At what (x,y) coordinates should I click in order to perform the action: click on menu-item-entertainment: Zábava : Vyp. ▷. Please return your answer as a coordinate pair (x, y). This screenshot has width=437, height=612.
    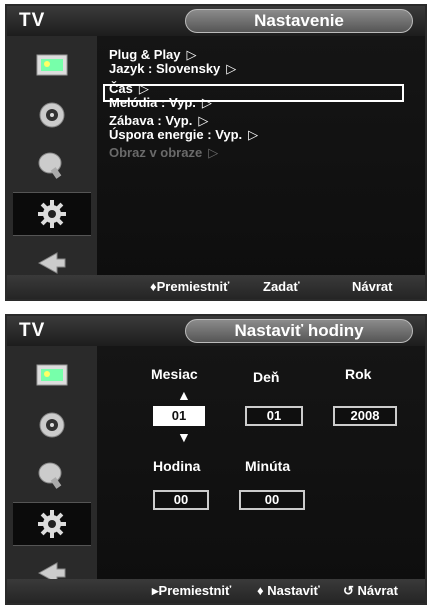
    Looking at the image, I should click on (158, 121).